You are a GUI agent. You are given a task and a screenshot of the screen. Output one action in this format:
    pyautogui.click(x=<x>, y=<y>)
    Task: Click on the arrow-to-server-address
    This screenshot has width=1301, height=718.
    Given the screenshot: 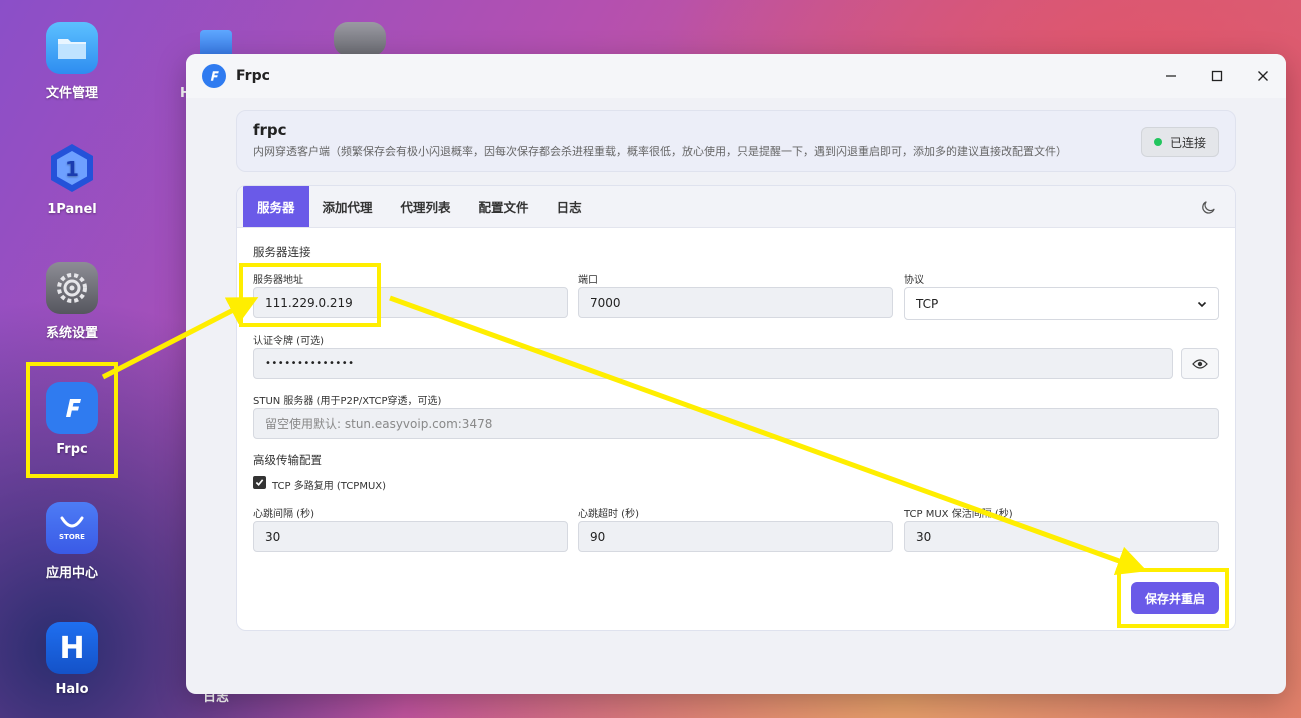 What is the action you would take?
    pyautogui.click(x=180, y=338)
    